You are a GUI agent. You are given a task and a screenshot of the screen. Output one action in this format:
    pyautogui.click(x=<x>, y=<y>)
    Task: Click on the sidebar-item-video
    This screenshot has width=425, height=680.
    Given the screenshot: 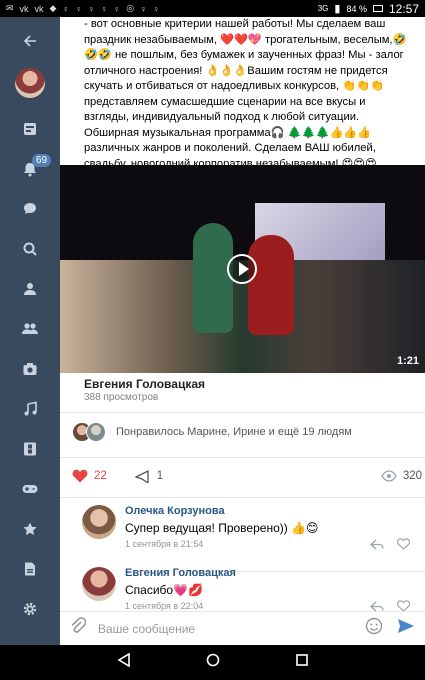 What is the action you would take?
    pyautogui.click(x=30, y=449)
    